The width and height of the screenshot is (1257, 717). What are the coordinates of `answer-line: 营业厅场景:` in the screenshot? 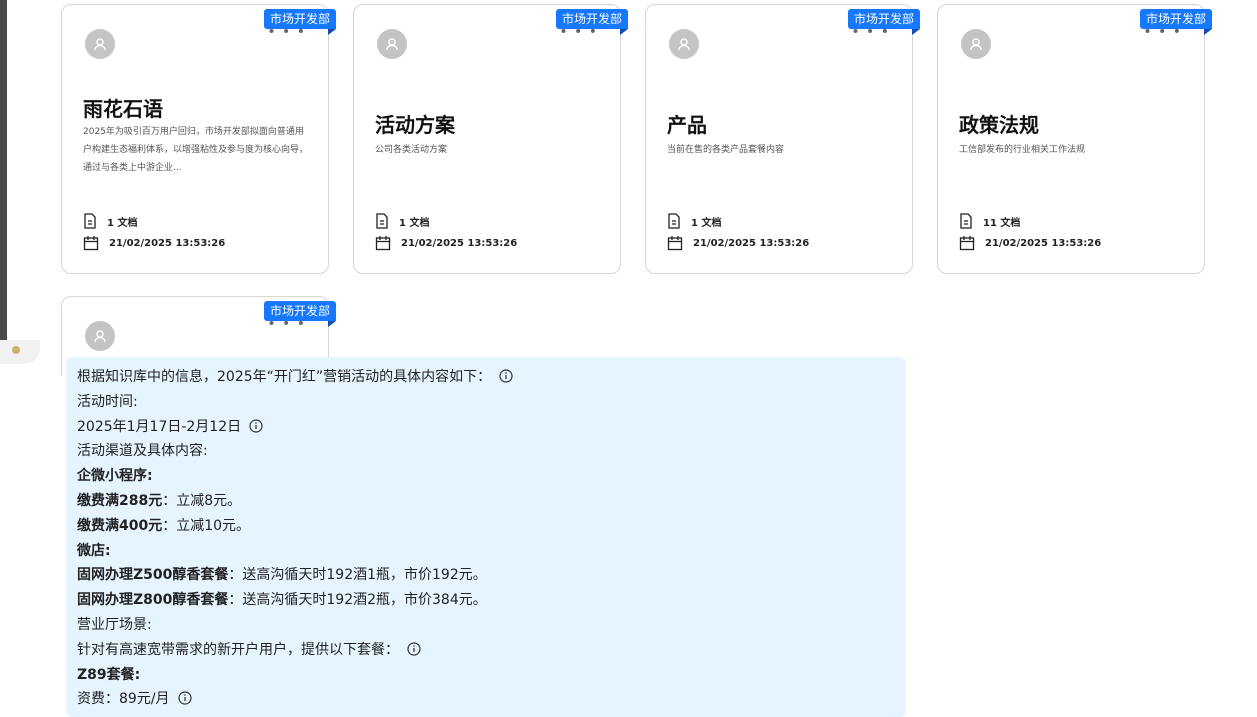 It's located at (114, 624).